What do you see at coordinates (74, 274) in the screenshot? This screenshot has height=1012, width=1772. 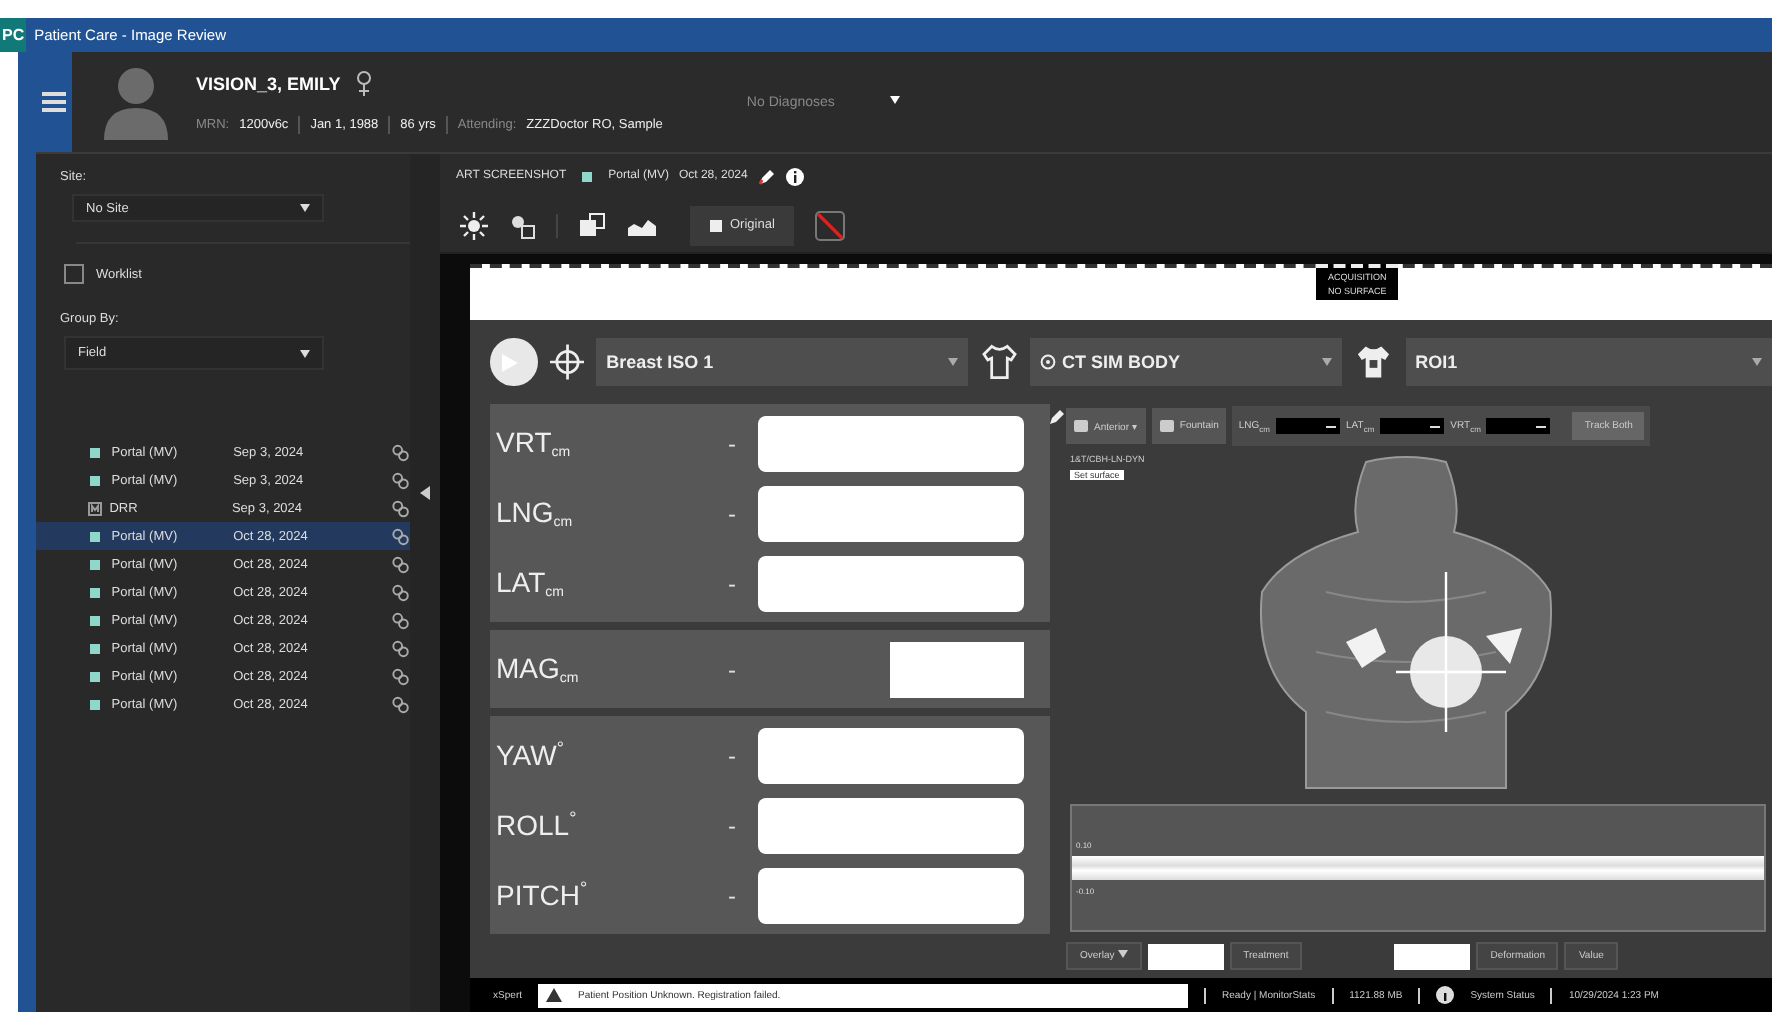 I see `worklist-checkbox` at bounding box center [74, 274].